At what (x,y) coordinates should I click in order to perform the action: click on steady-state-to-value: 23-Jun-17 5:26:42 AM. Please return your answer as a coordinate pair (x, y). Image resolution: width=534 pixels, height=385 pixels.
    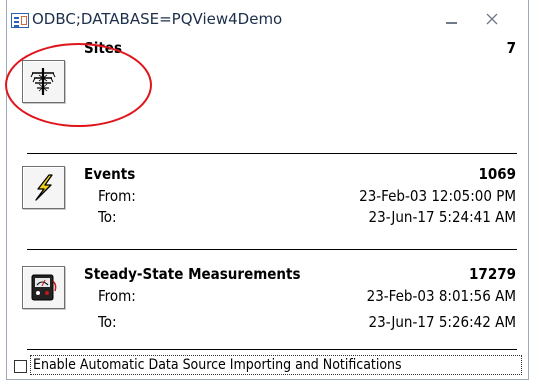
    Looking at the image, I should click on (442, 322).